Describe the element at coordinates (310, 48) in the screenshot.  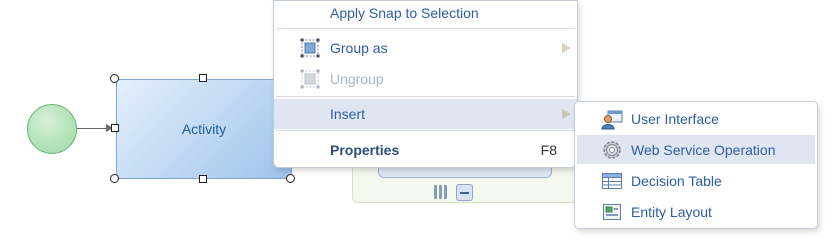
I see `group-icon` at that location.